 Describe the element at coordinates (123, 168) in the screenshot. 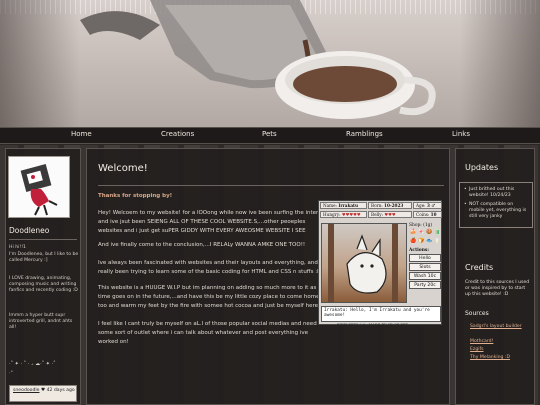

I see `page-title: Welcome!` at that location.